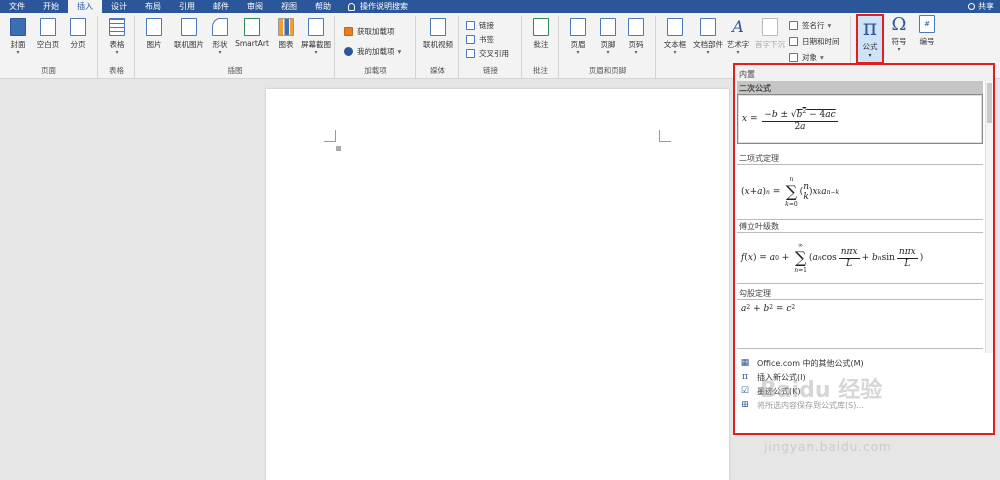 The image size is (1000, 480). I want to click on textbox-button: 文本框 ▾, so click(675, 37).